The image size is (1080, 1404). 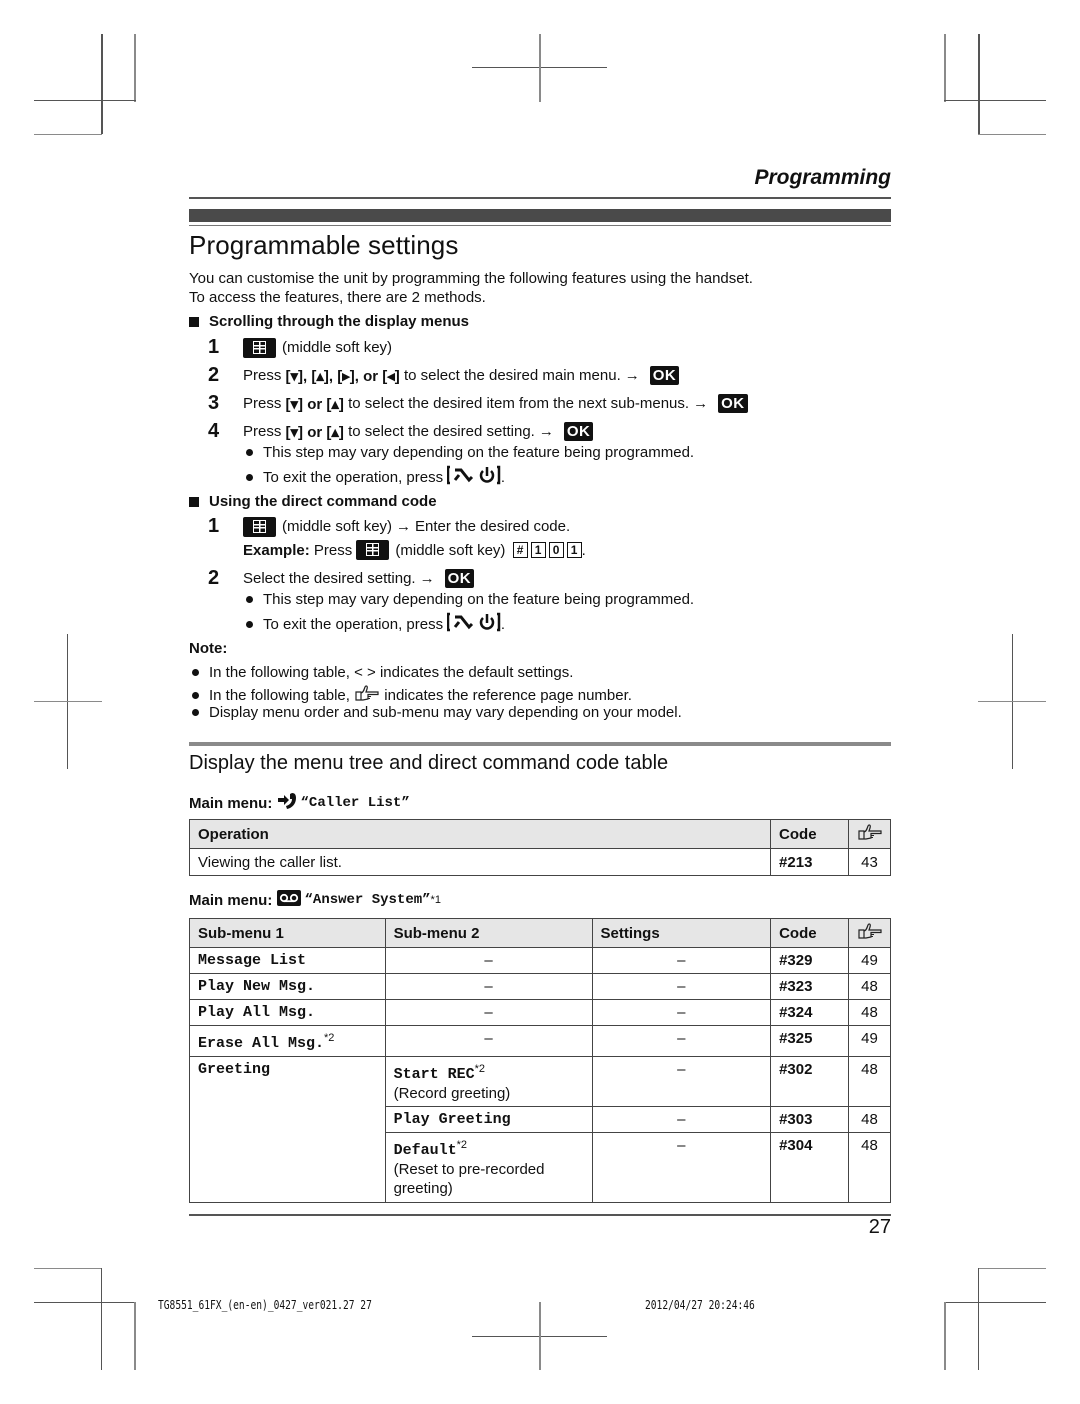 I want to click on operation-cell: Viewing the caller list., so click(x=480, y=862).